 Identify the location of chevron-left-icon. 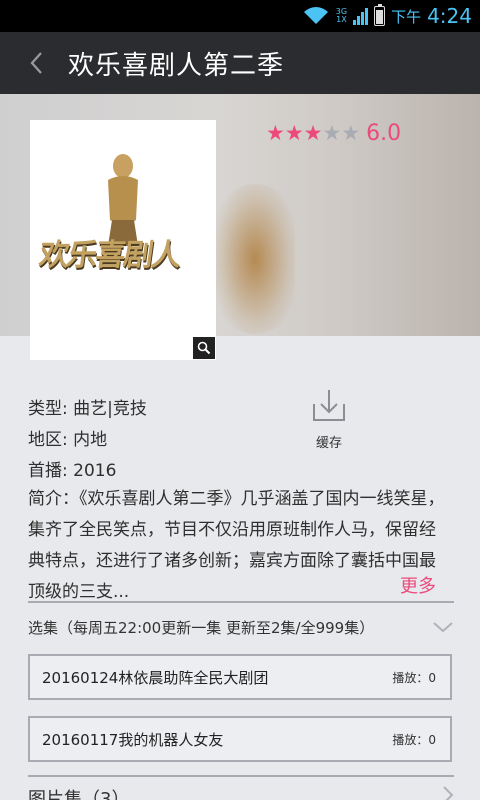
(36, 63).